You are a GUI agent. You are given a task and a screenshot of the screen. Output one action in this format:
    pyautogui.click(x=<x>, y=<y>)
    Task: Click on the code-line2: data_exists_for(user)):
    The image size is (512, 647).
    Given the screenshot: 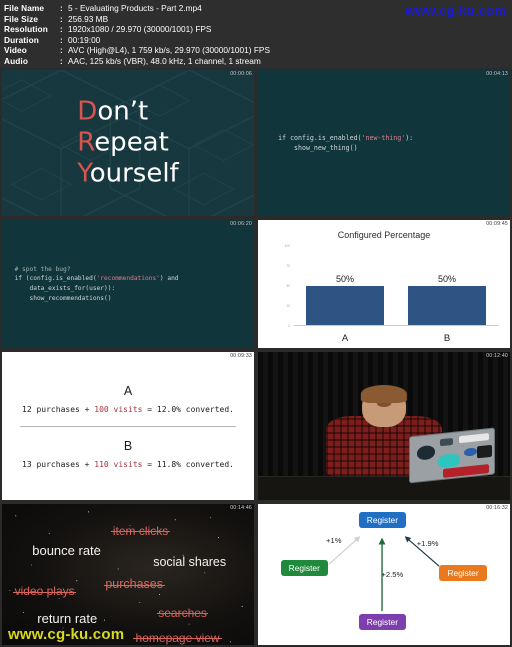 What is the action you would take?
    pyautogui.click(x=65, y=288)
    